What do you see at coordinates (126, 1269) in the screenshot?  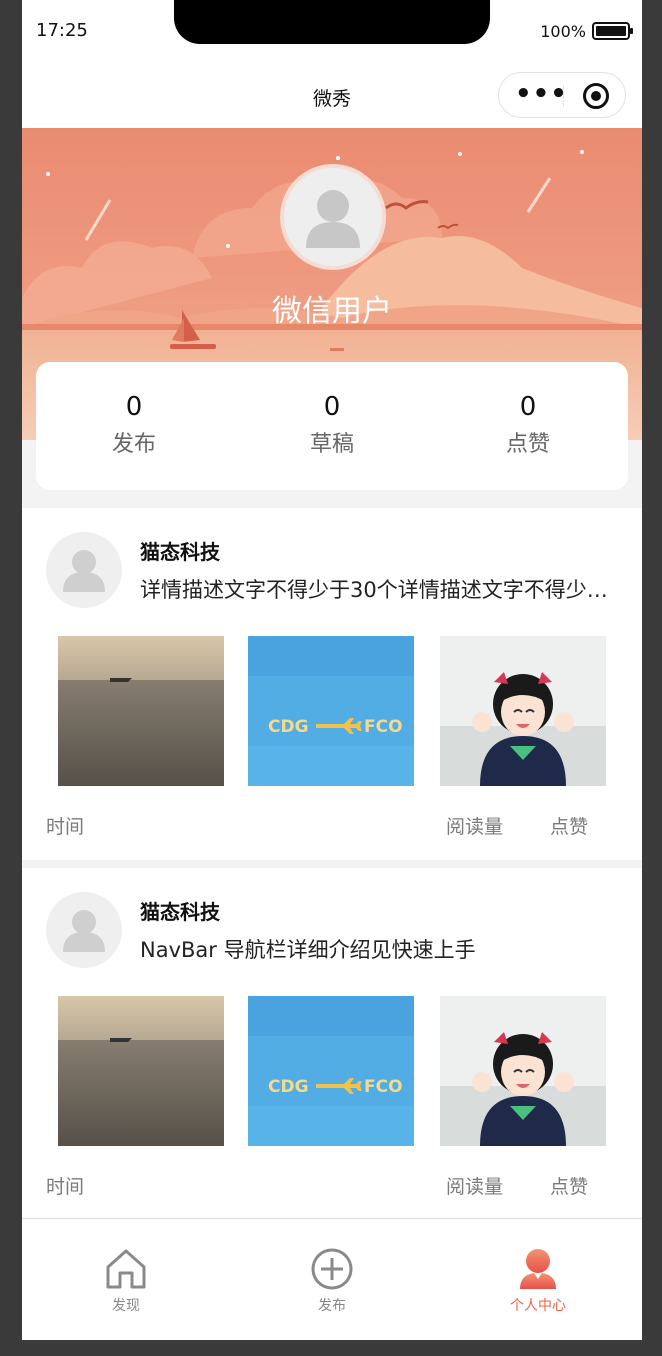 I see `home-icon` at bounding box center [126, 1269].